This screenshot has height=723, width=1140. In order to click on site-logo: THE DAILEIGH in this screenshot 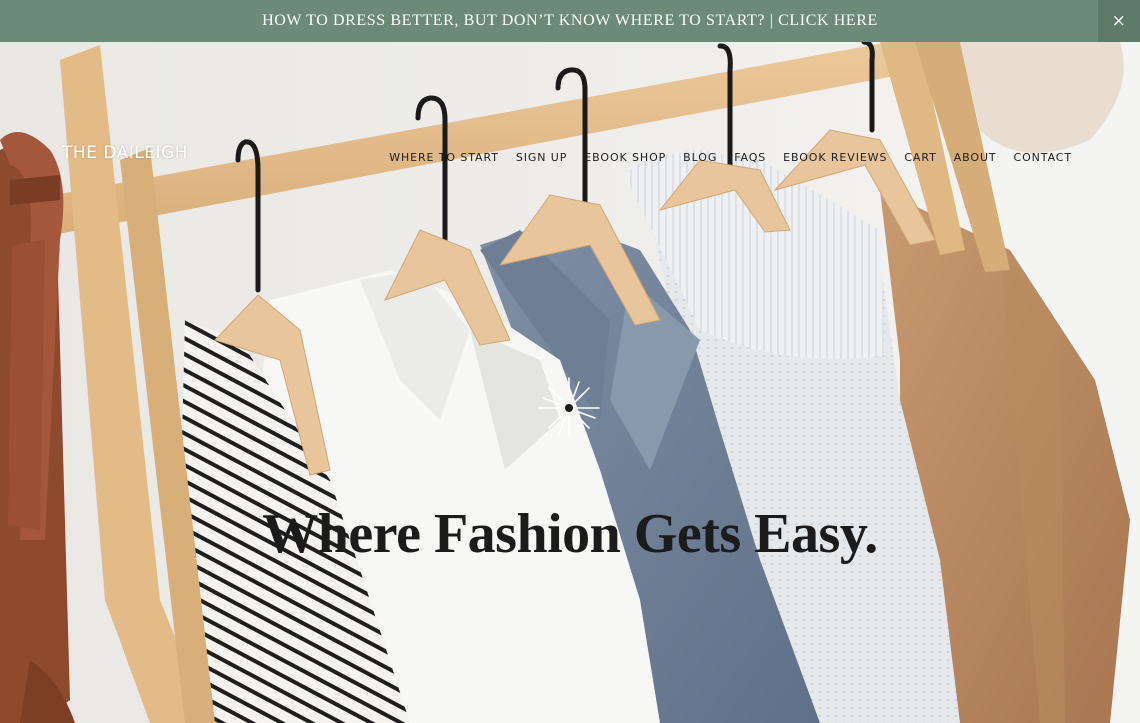, I will do `click(125, 153)`.